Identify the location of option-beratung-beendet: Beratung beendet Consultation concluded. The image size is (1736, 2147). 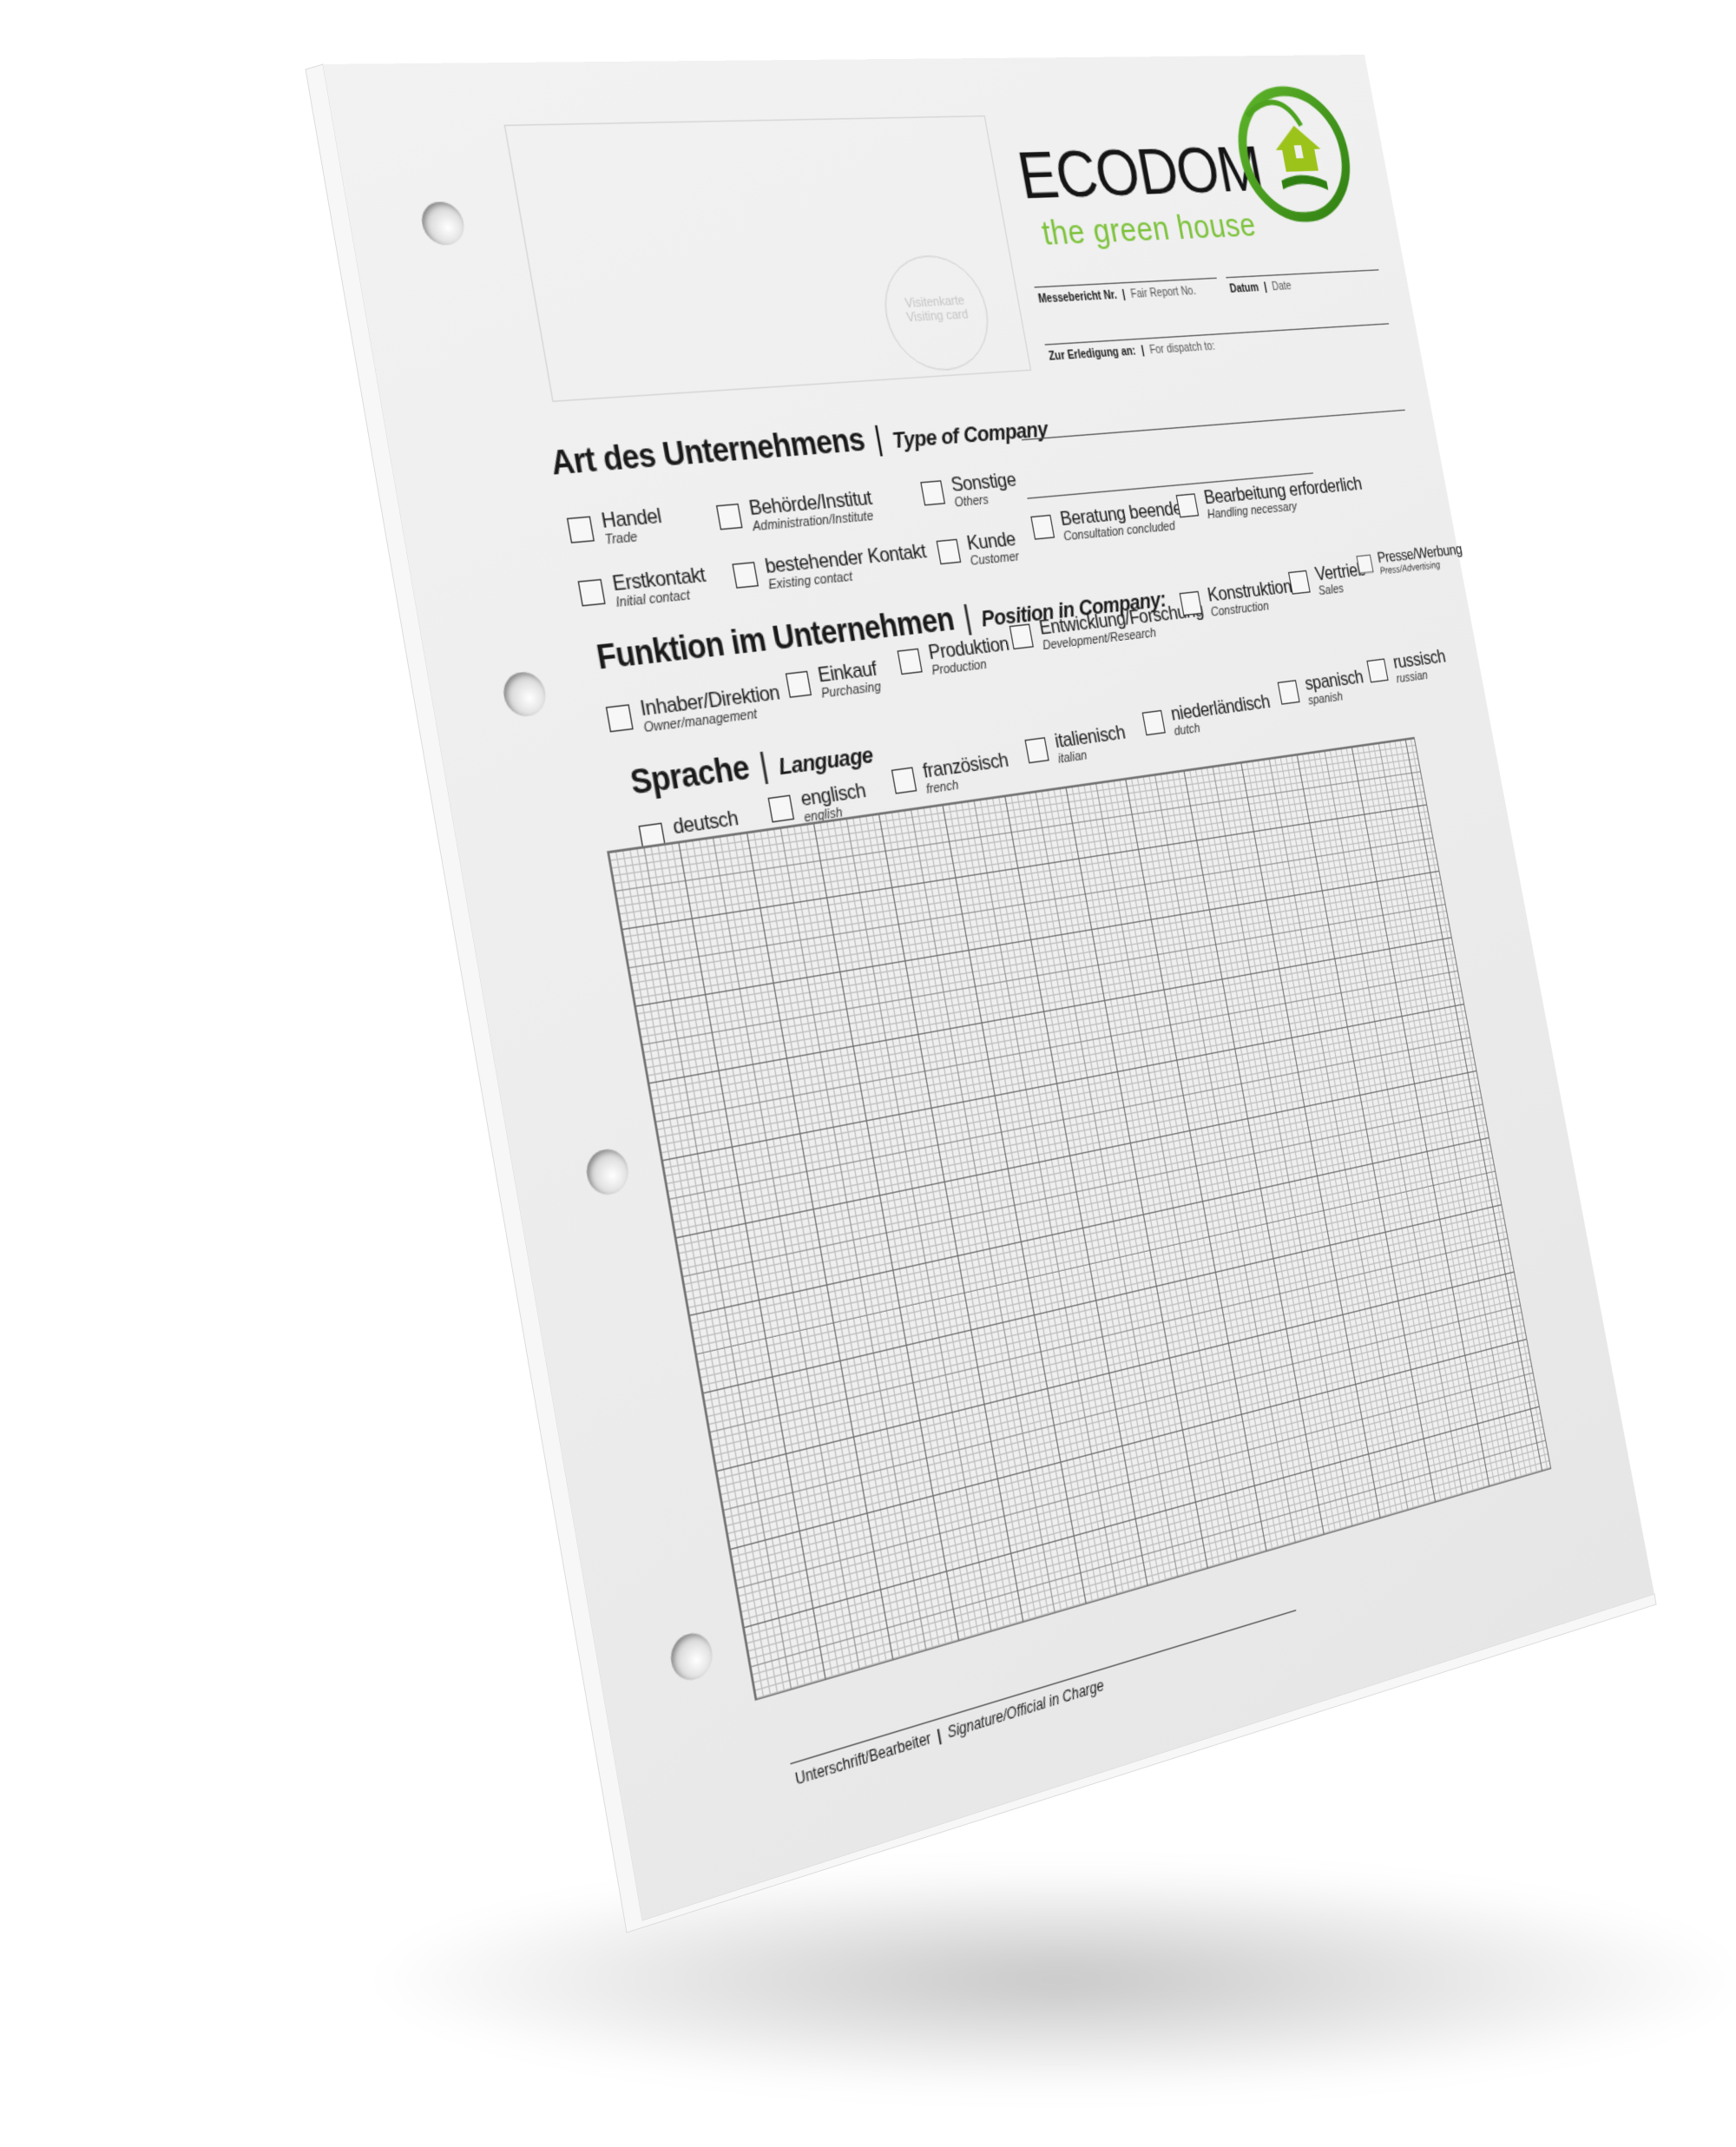
(1109, 521).